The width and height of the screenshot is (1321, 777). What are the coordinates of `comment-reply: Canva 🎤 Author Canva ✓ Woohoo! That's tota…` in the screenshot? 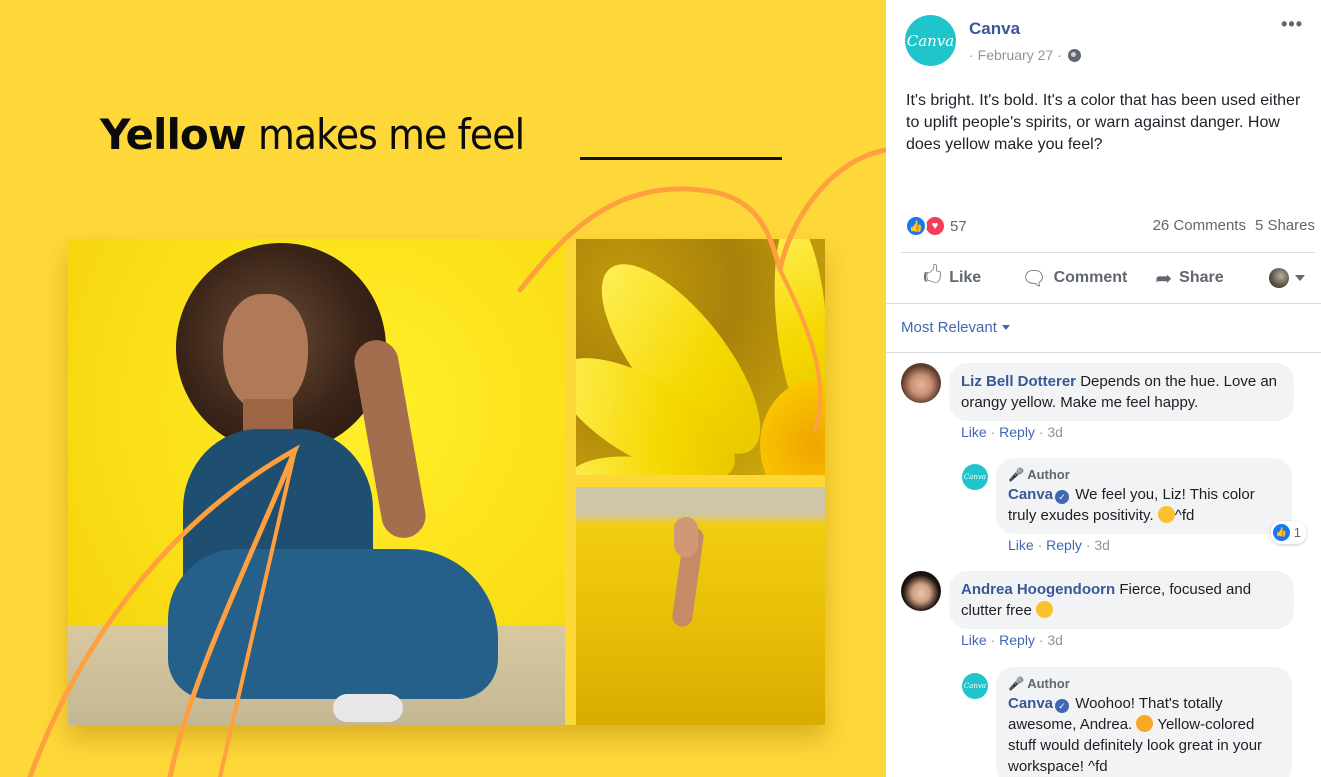 It's located at (1127, 722).